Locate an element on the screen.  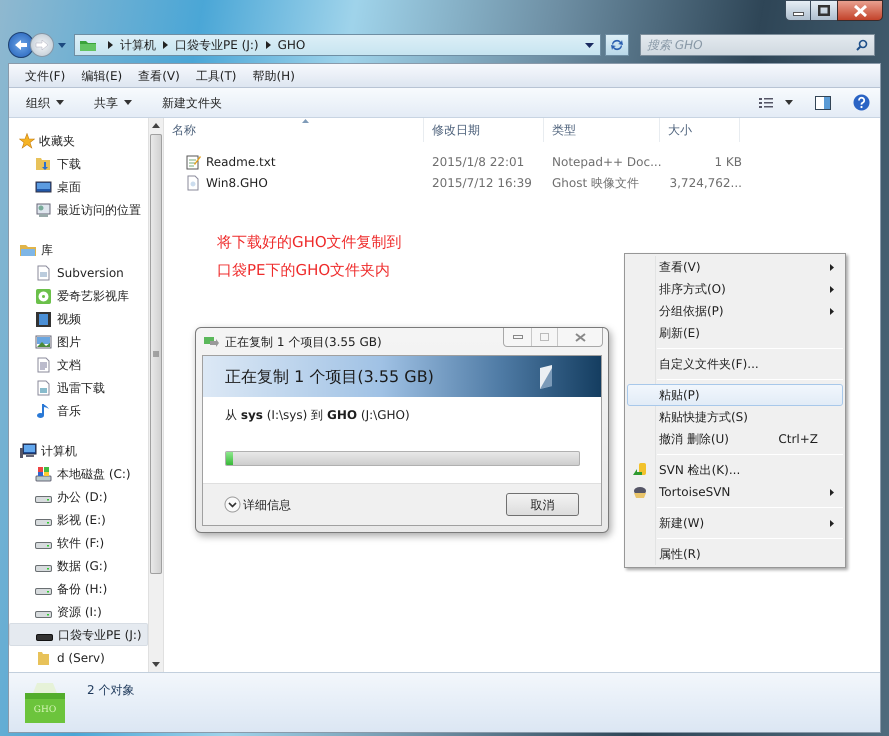
scrollbar-thumb is located at coordinates (156, 354).